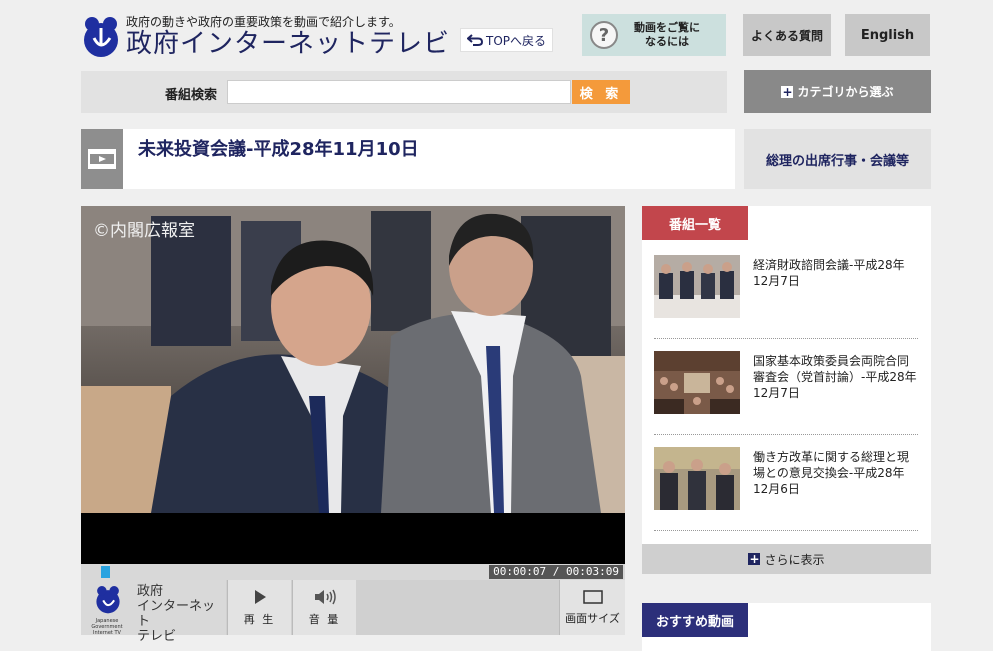  Describe the element at coordinates (324, 607) in the screenshot. I see `volume-button: 音 量` at that location.